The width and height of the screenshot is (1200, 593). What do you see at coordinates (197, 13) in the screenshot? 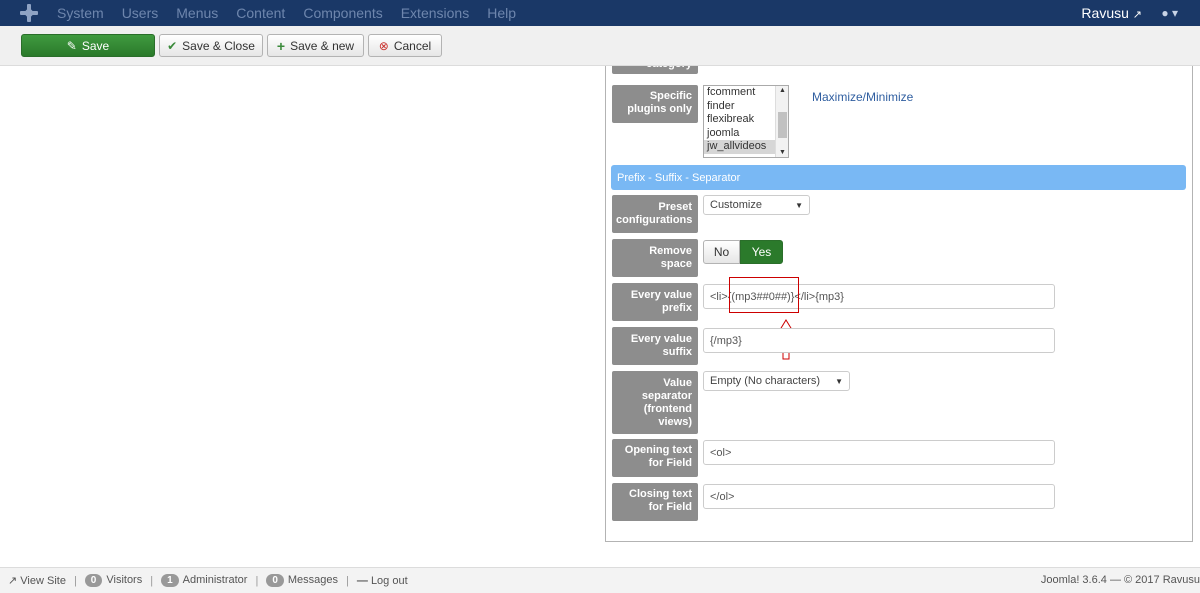
I see `menu-item-menus: Menus` at bounding box center [197, 13].